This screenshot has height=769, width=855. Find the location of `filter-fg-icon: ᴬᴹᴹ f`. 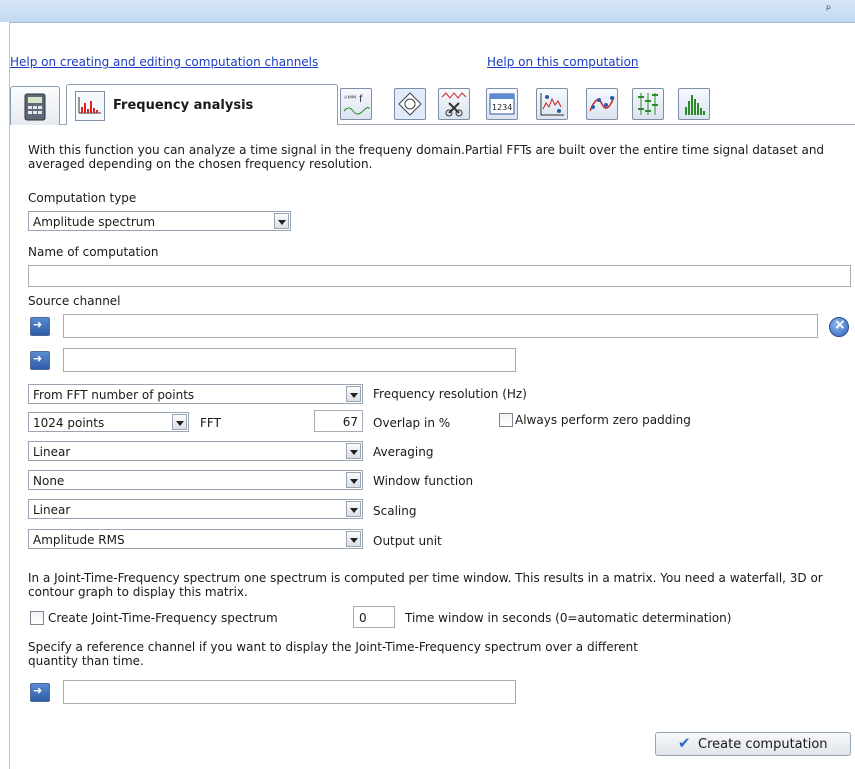

filter-fg-icon: ᴬᴹᴹ f is located at coordinates (356, 104).